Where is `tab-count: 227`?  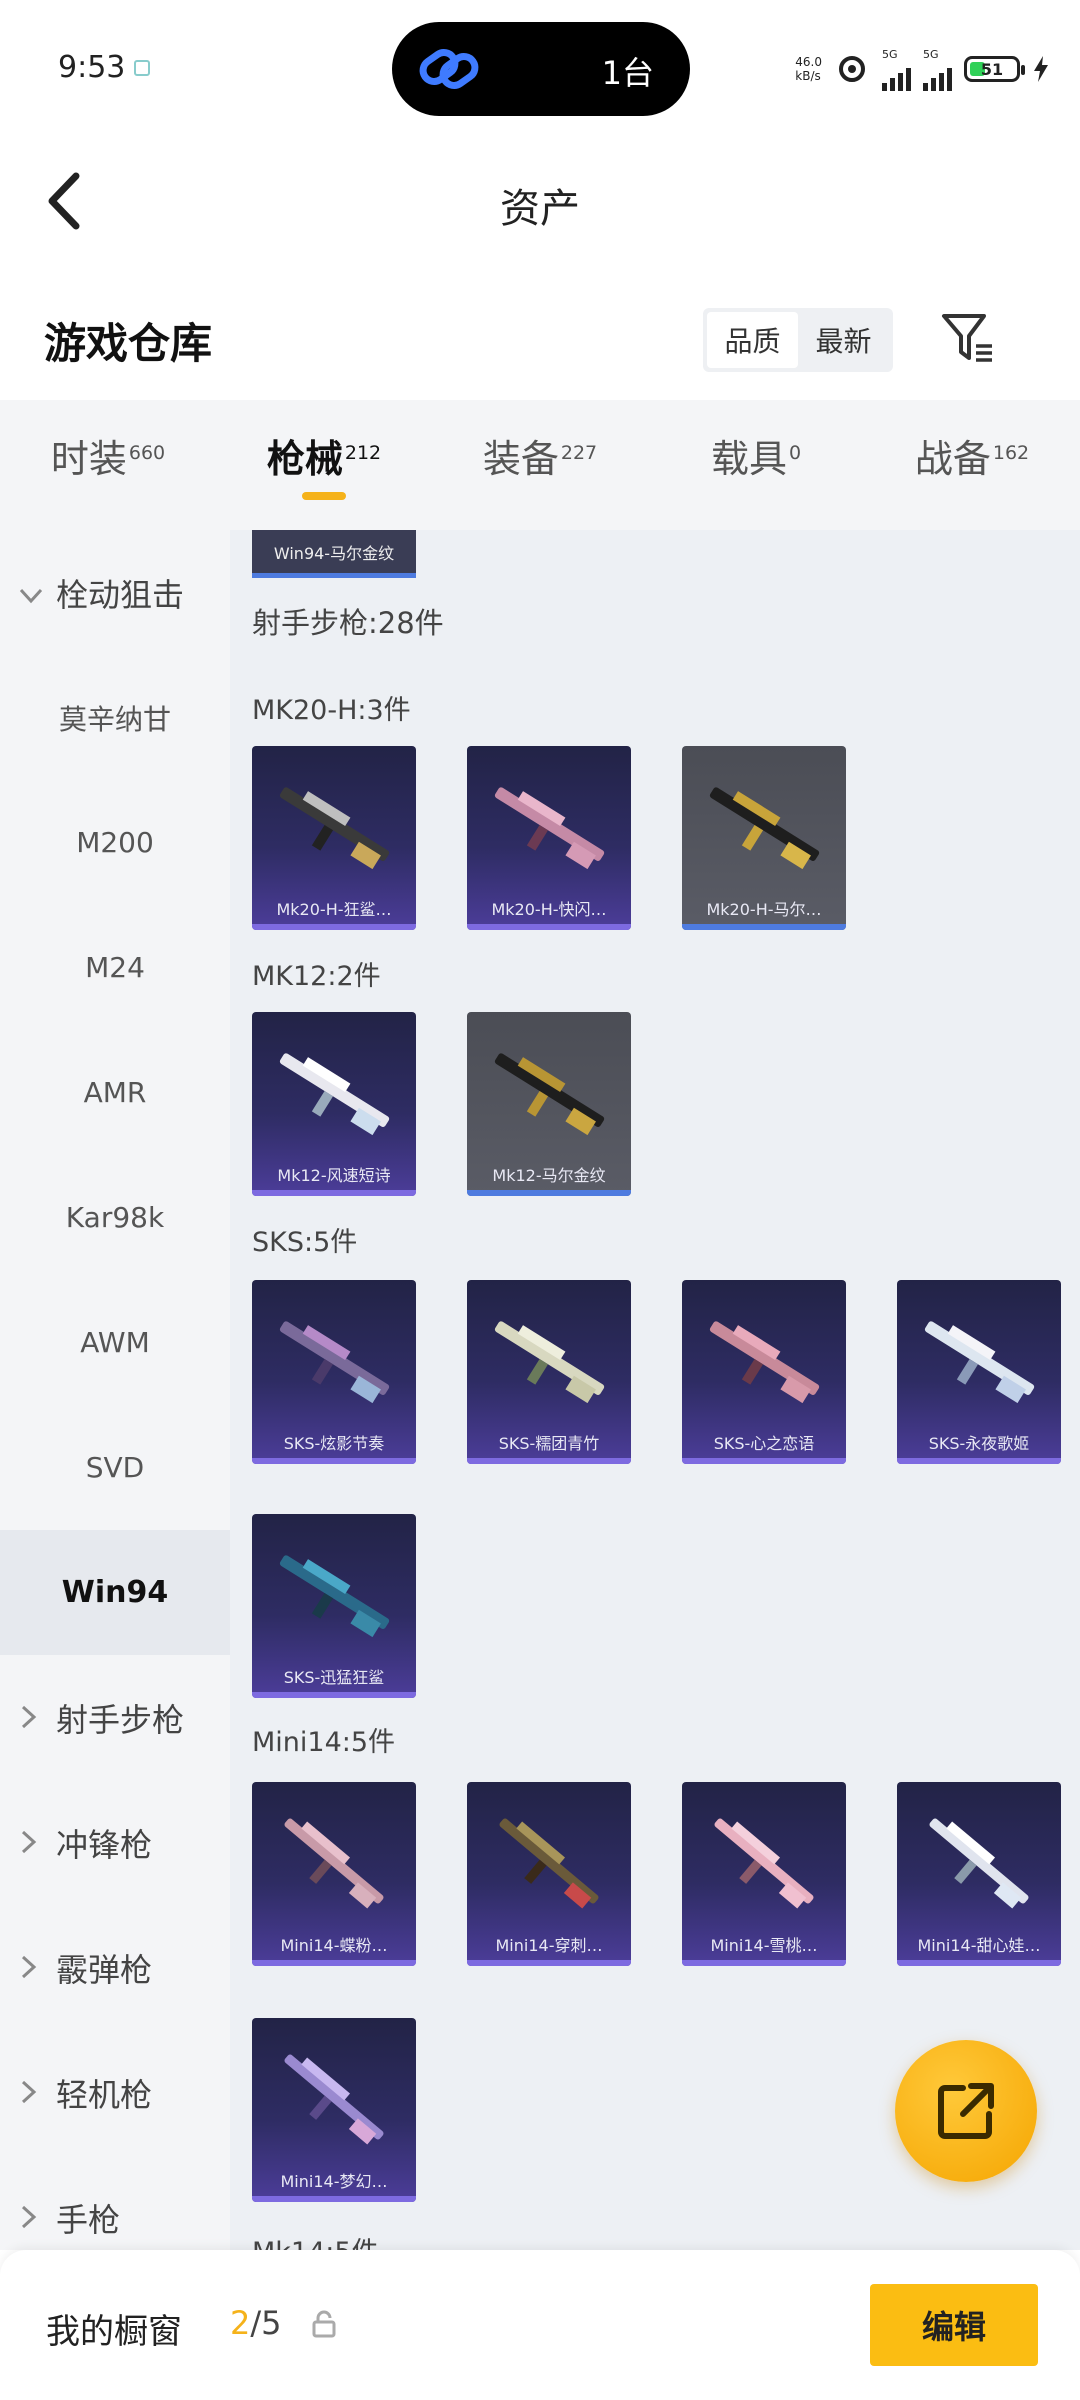 tab-count: 227 is located at coordinates (579, 453).